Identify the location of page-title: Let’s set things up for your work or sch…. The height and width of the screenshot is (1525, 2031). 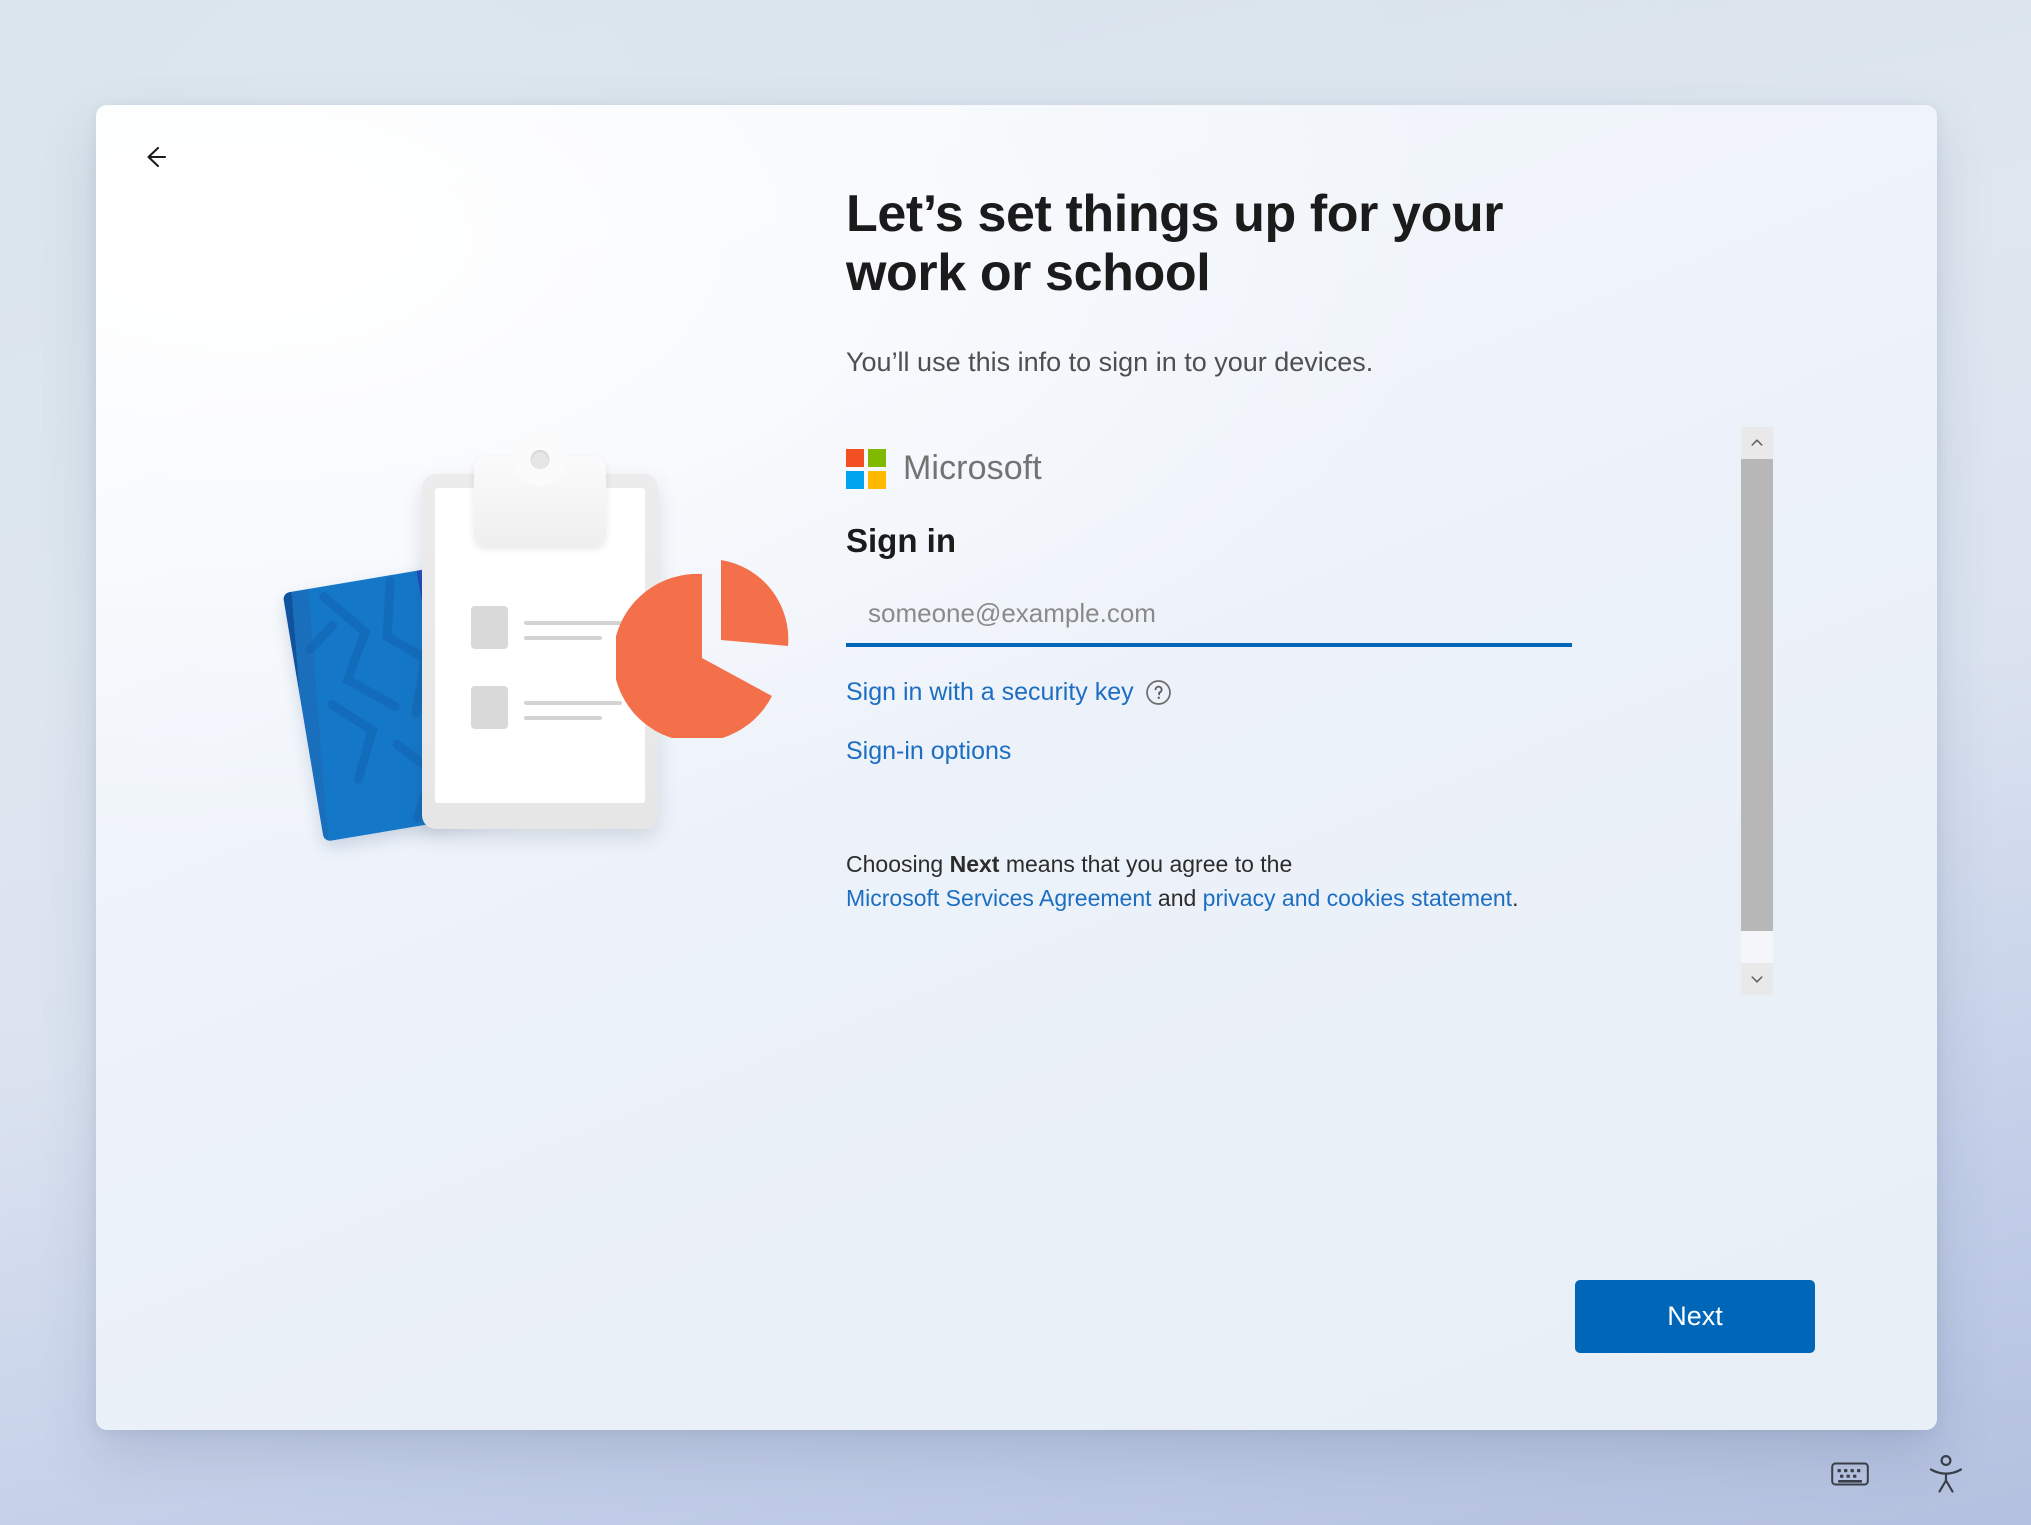
(1175, 243).